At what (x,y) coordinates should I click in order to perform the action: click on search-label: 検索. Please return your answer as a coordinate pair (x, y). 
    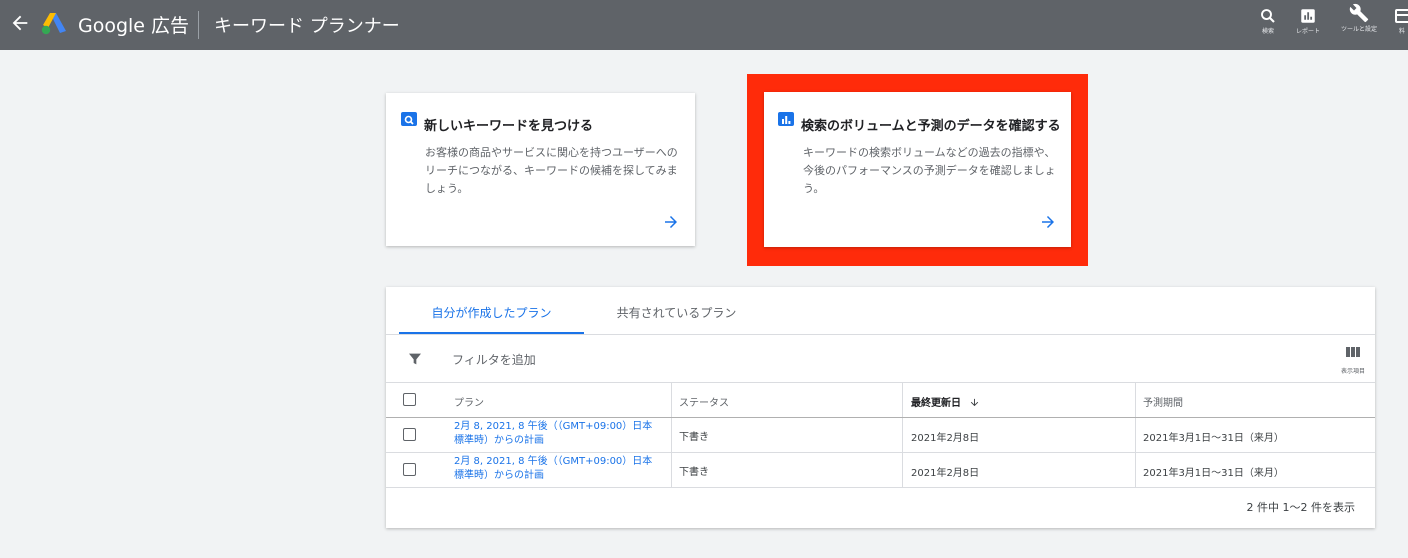
    Looking at the image, I should click on (1267, 31).